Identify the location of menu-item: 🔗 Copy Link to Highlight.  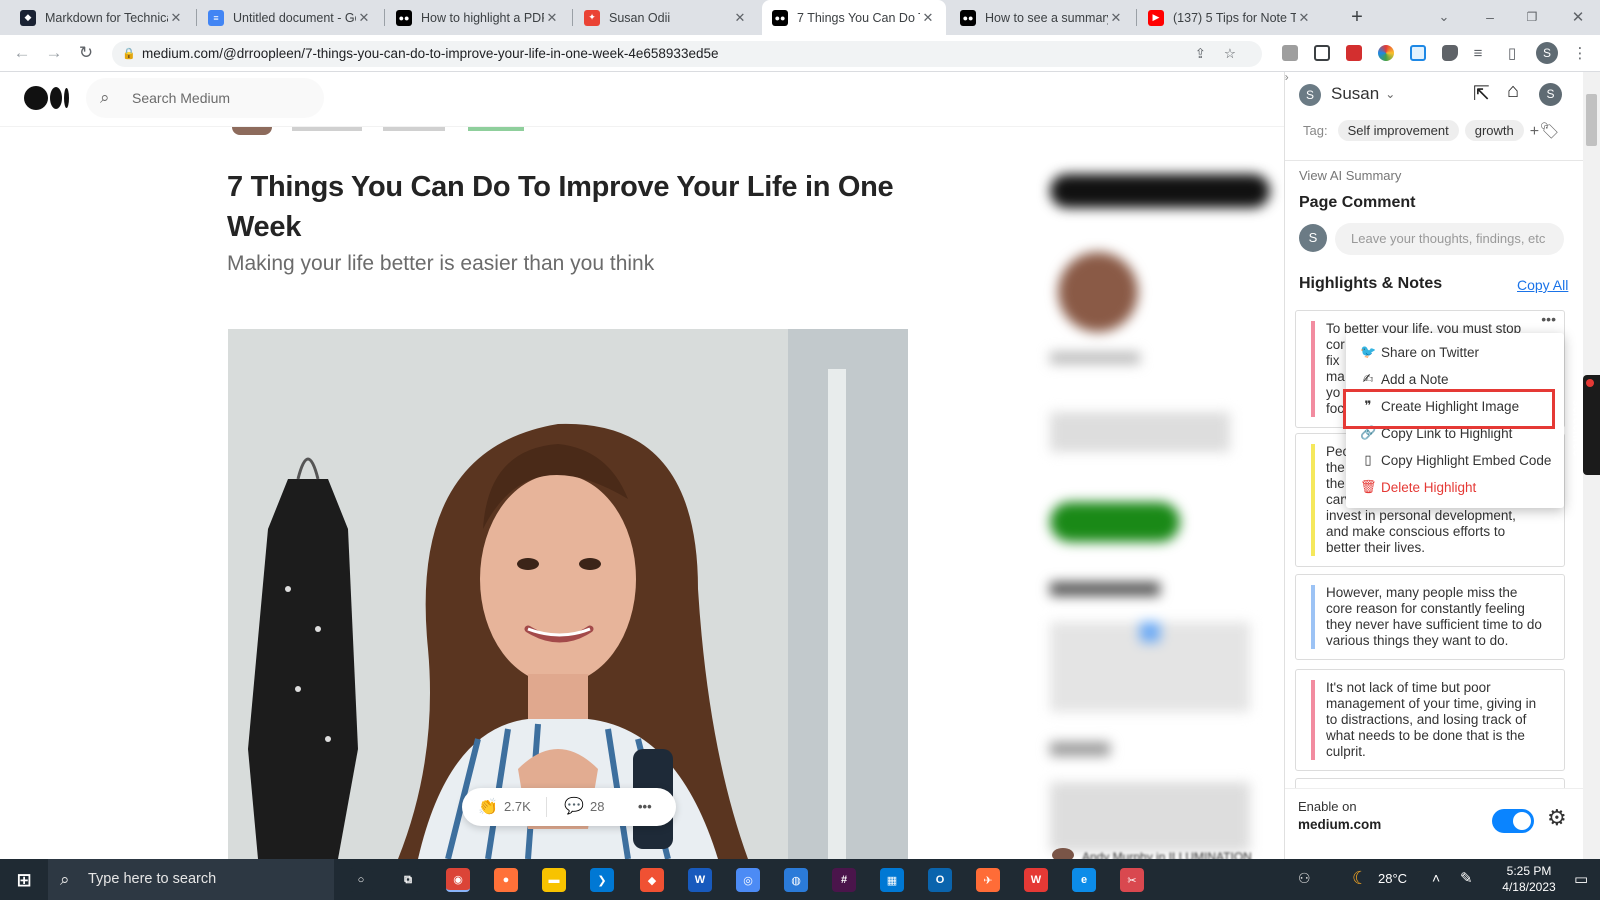
(1436, 433).